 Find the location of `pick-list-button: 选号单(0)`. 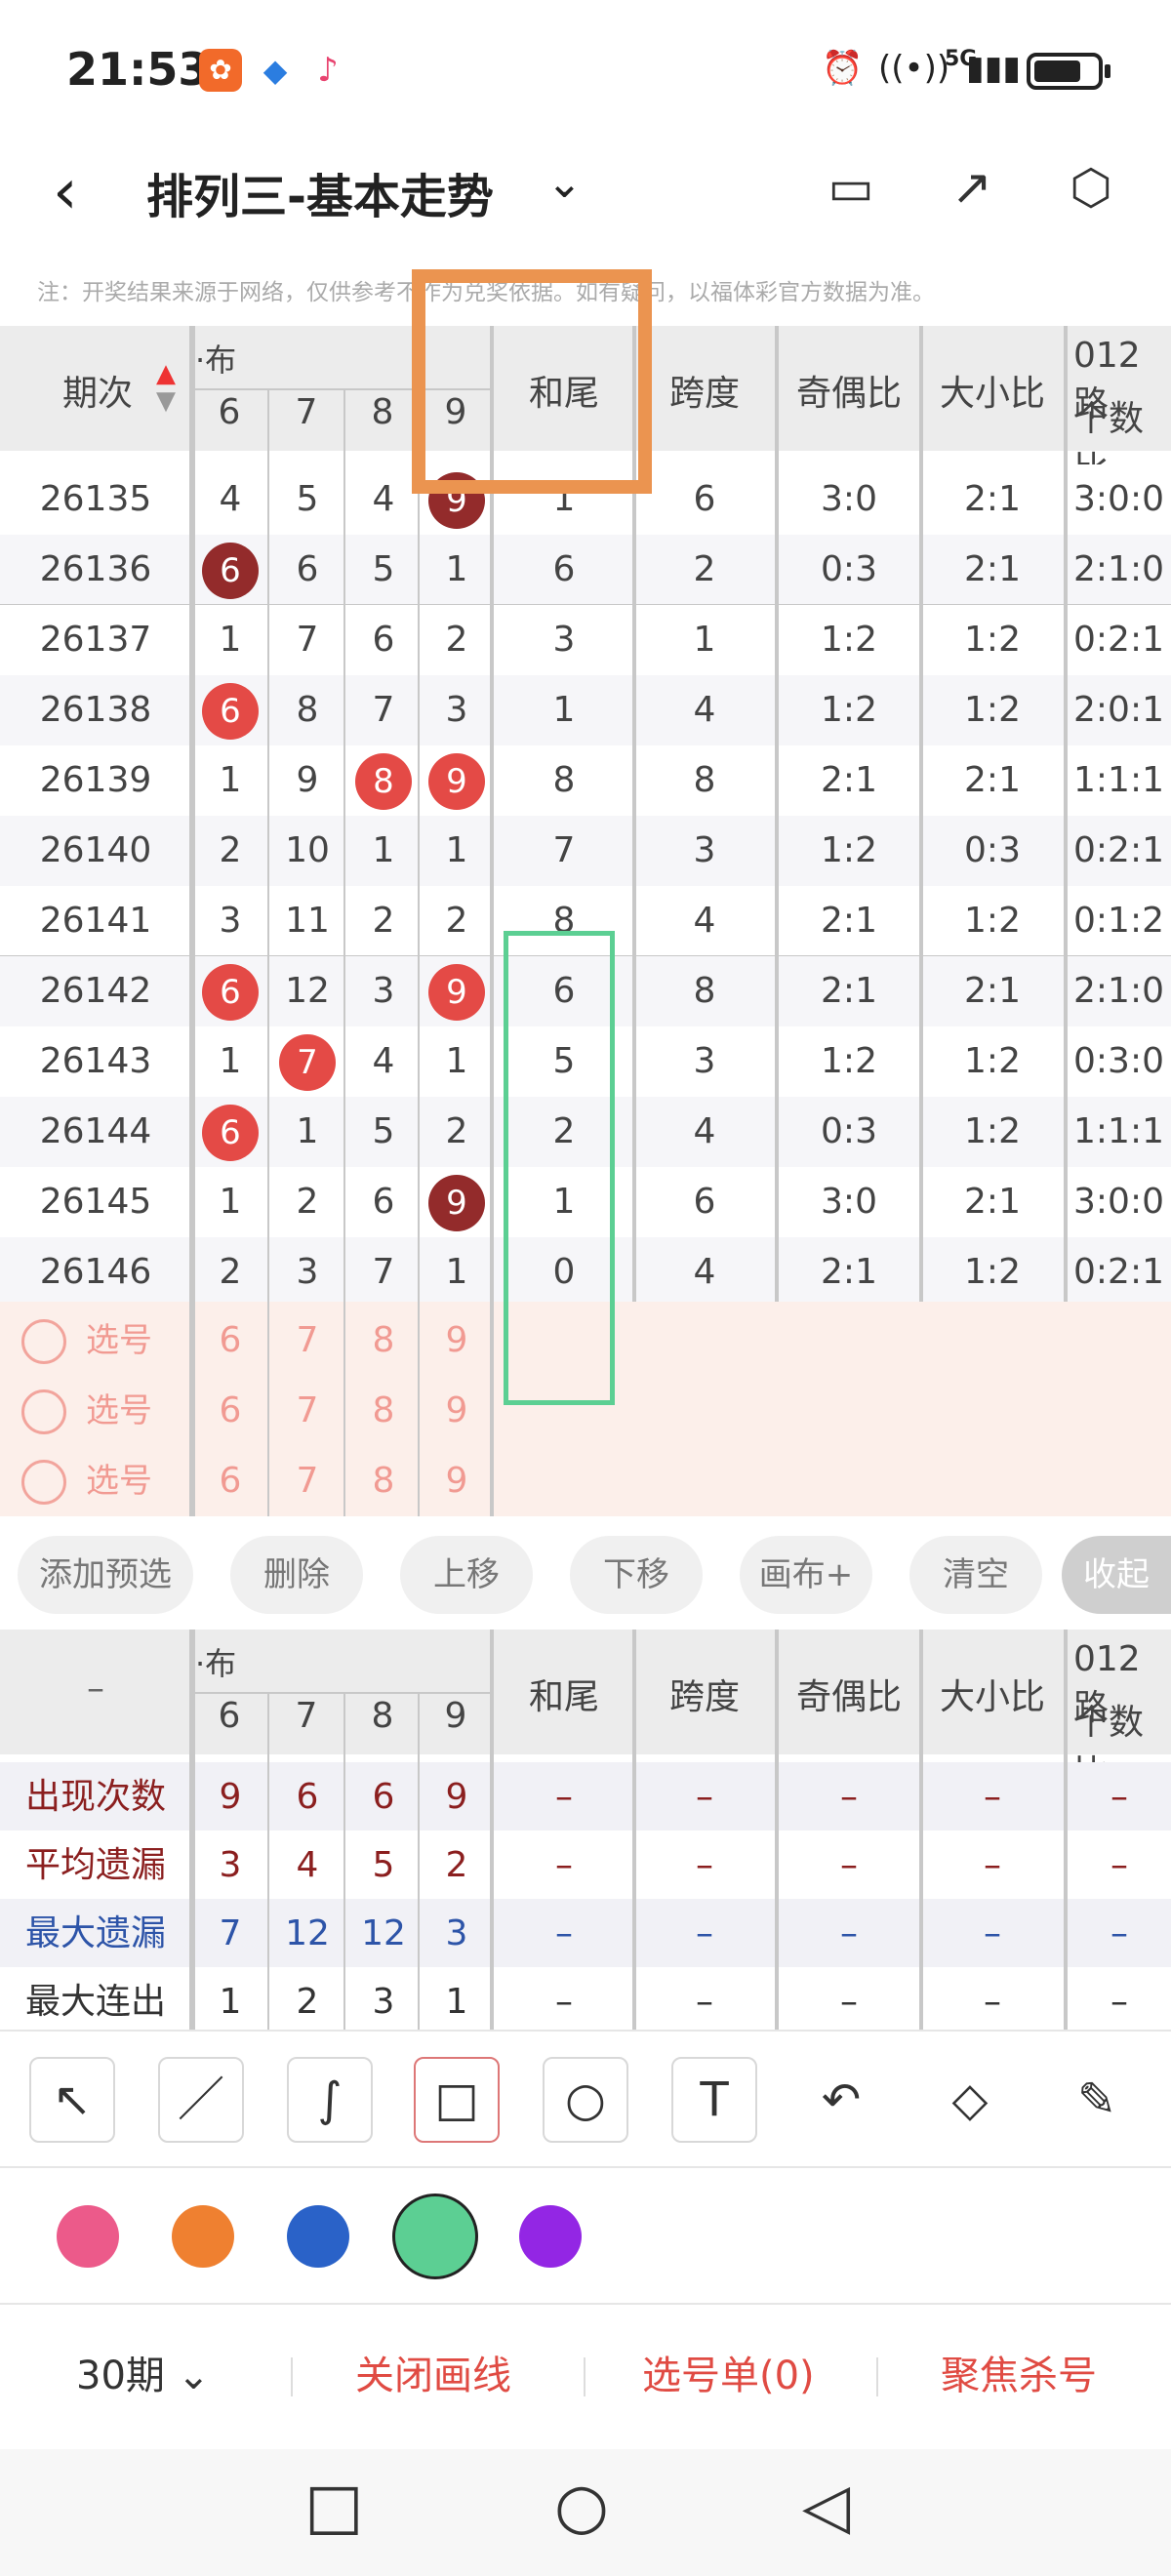

pick-list-button: 选号单(0) is located at coordinates (728, 2372).